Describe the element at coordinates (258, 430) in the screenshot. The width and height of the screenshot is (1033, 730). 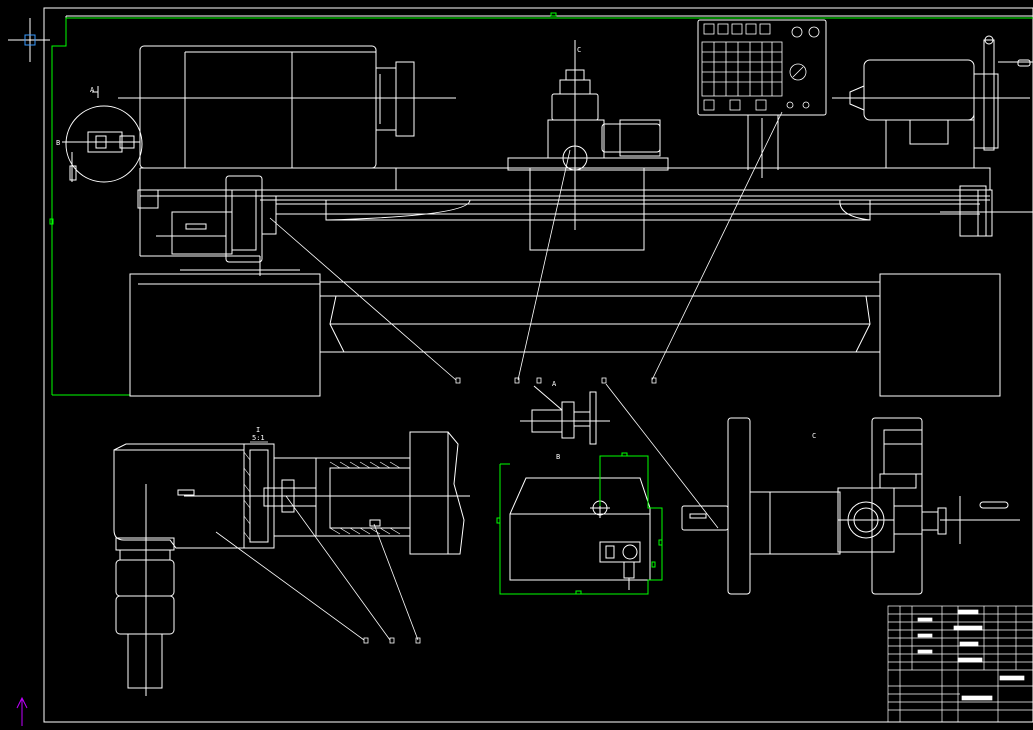
I see `label-section-i: I` at that location.